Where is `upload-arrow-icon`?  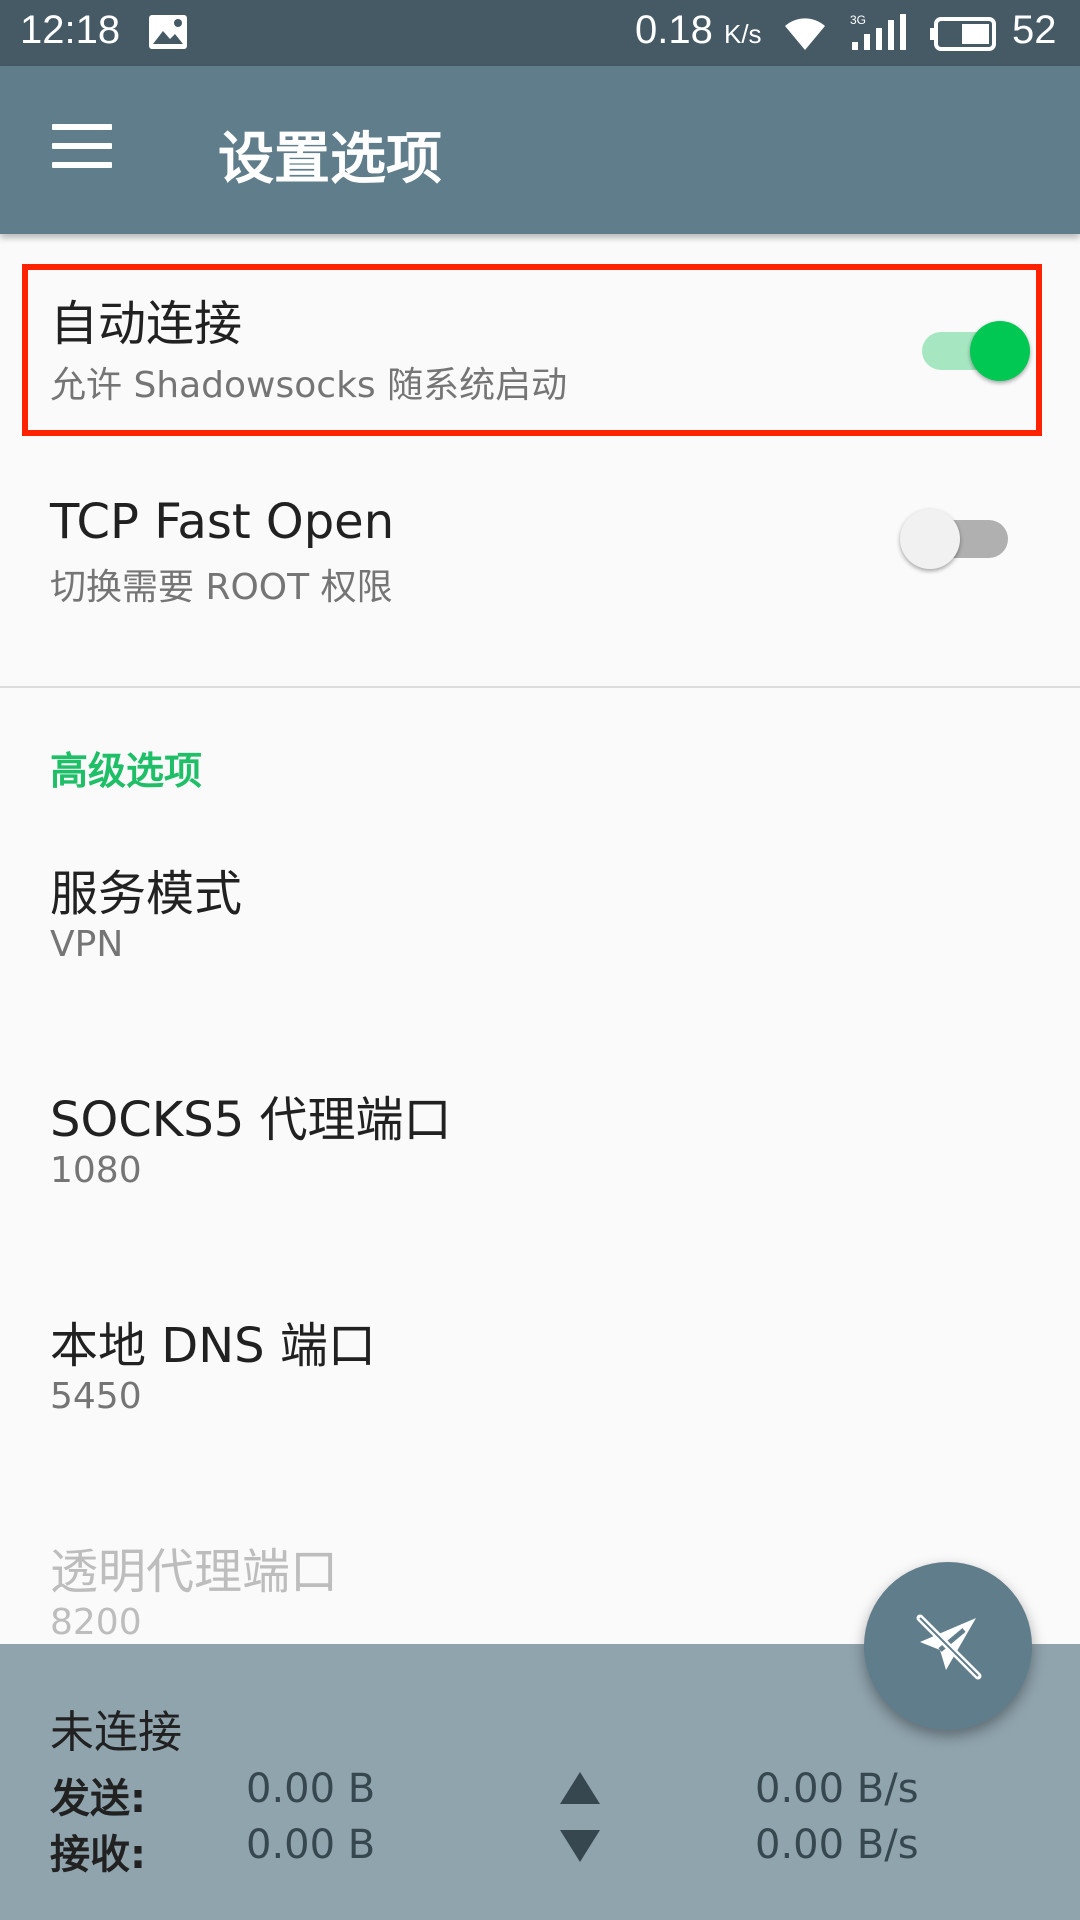
upload-arrow-icon is located at coordinates (580, 1788).